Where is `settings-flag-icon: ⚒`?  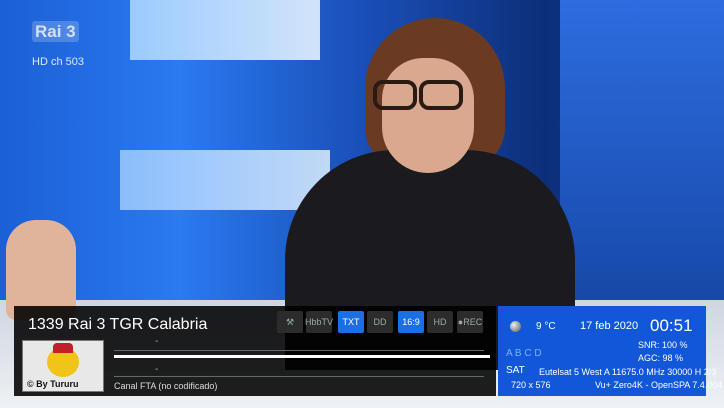
settings-flag-icon: ⚒ is located at coordinates (290, 322).